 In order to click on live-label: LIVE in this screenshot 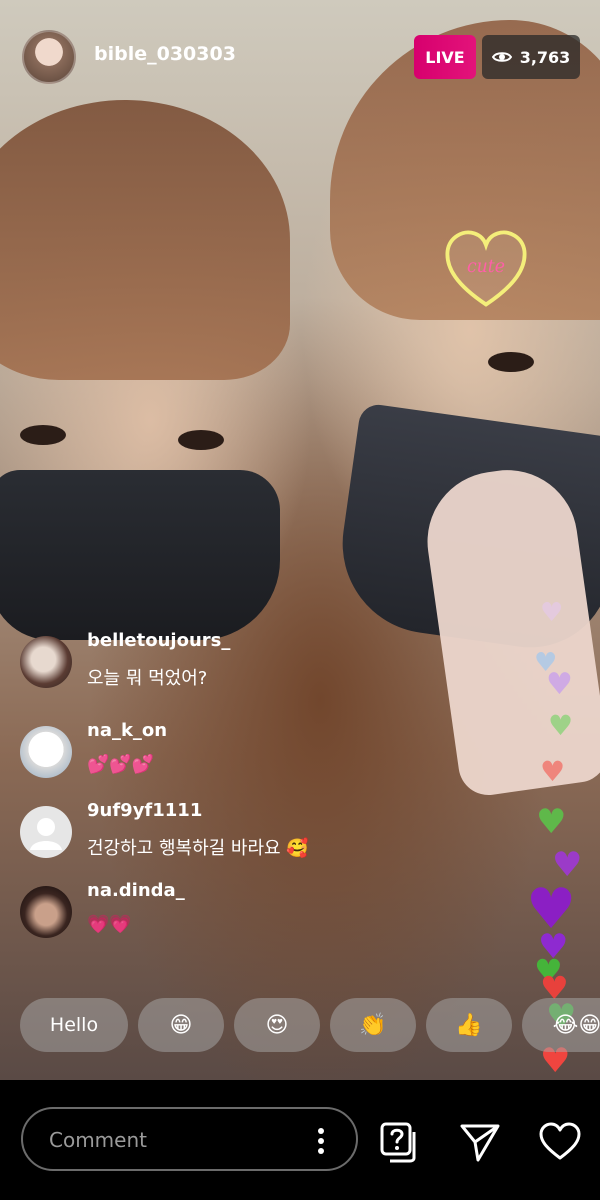, I will do `click(445, 57)`.